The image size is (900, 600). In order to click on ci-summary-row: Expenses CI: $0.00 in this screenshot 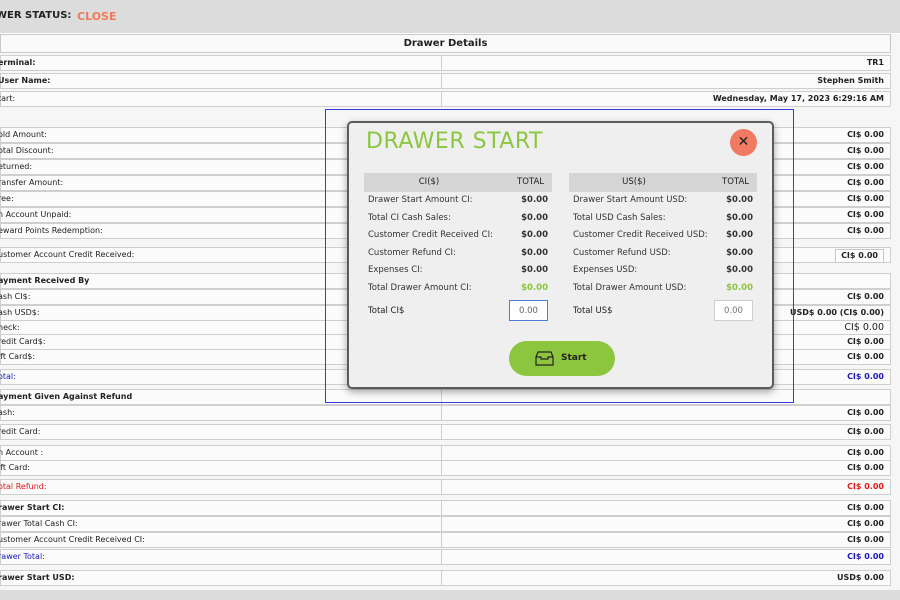, I will do `click(458, 271)`.